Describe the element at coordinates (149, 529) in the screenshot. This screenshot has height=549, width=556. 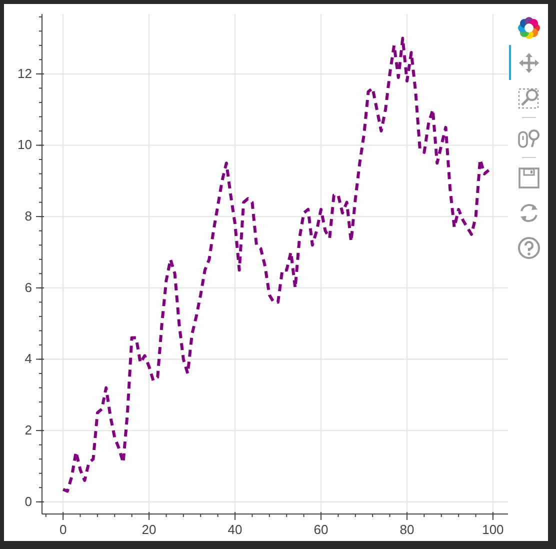
I see `tick-label: 20` at that location.